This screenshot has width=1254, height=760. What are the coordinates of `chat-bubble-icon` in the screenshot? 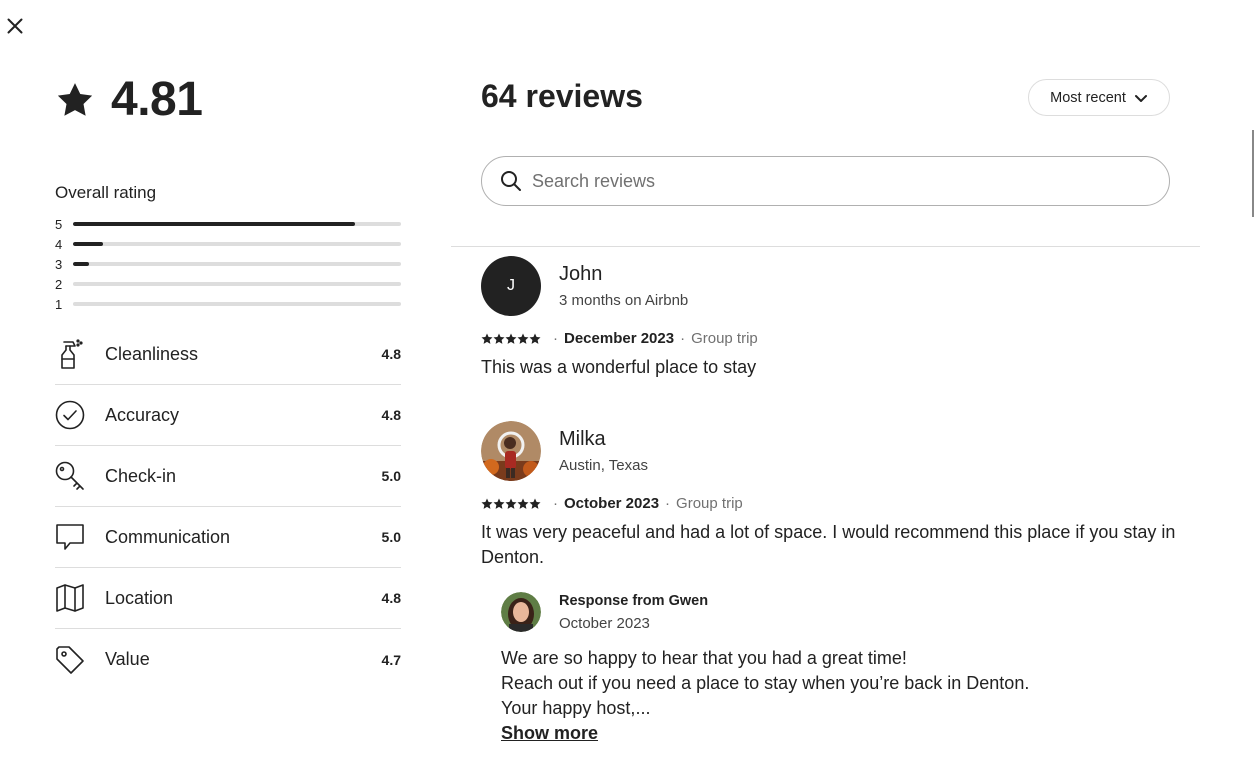 It's located at (70, 537).